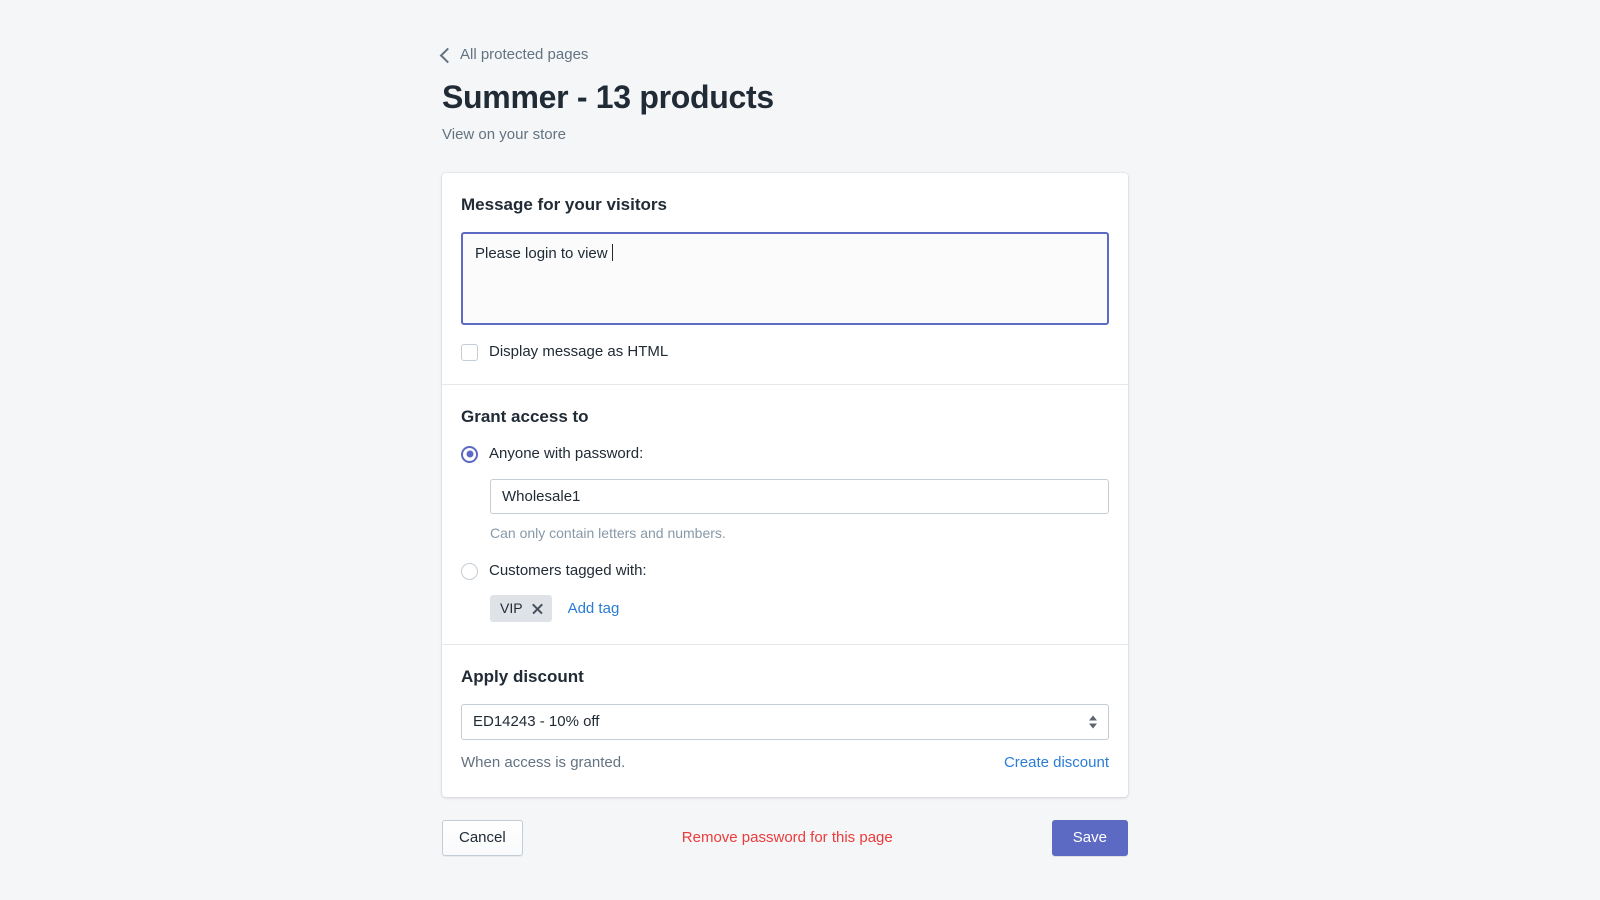  What do you see at coordinates (536, 721) in the screenshot?
I see `discount-select-value: ED14243 - 10% off` at bounding box center [536, 721].